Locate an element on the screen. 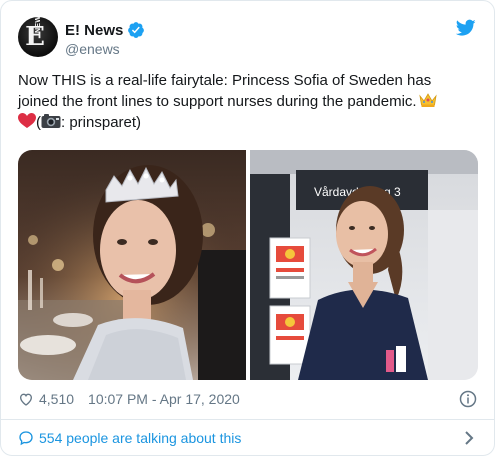 The width and height of the screenshot is (495, 456). camera-emoji-icon is located at coordinates (51, 121).